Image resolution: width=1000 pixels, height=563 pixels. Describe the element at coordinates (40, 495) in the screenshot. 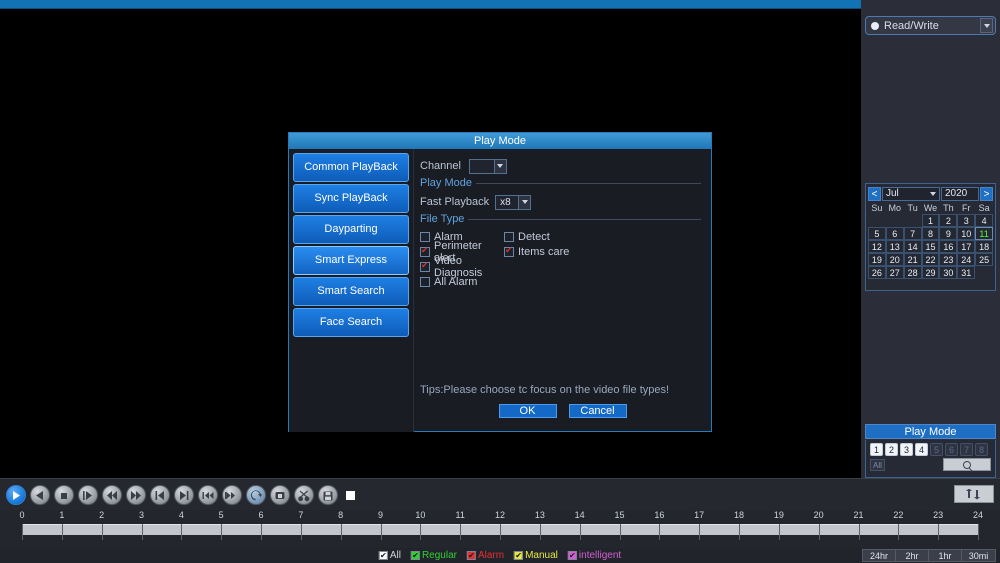

I see `reverse-play-button` at that location.